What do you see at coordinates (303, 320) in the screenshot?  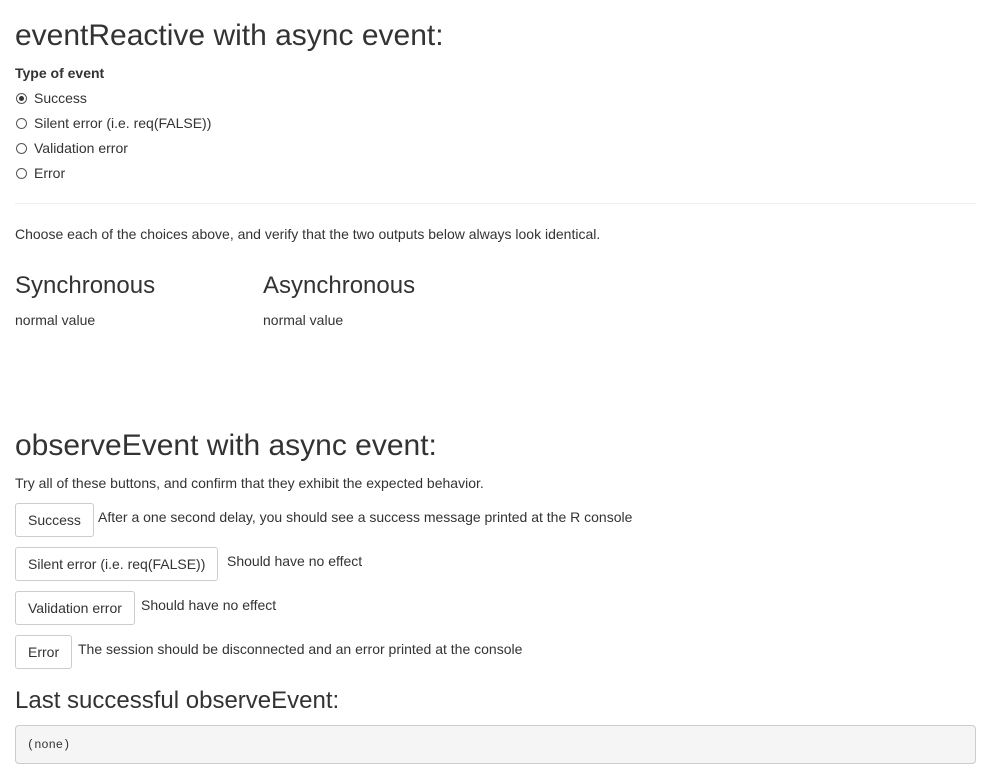 I see `asynchronous-output: normal value` at bounding box center [303, 320].